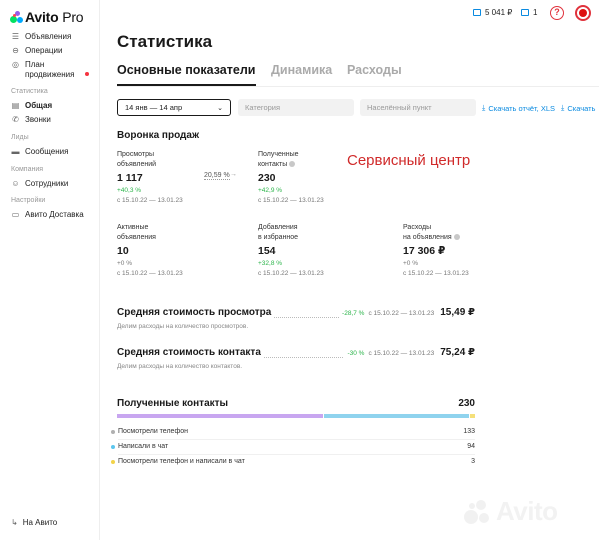 This screenshot has height=540, width=599. Describe the element at coordinates (165, 41) in the screenshot. I see `page-title: Статистика` at that location.